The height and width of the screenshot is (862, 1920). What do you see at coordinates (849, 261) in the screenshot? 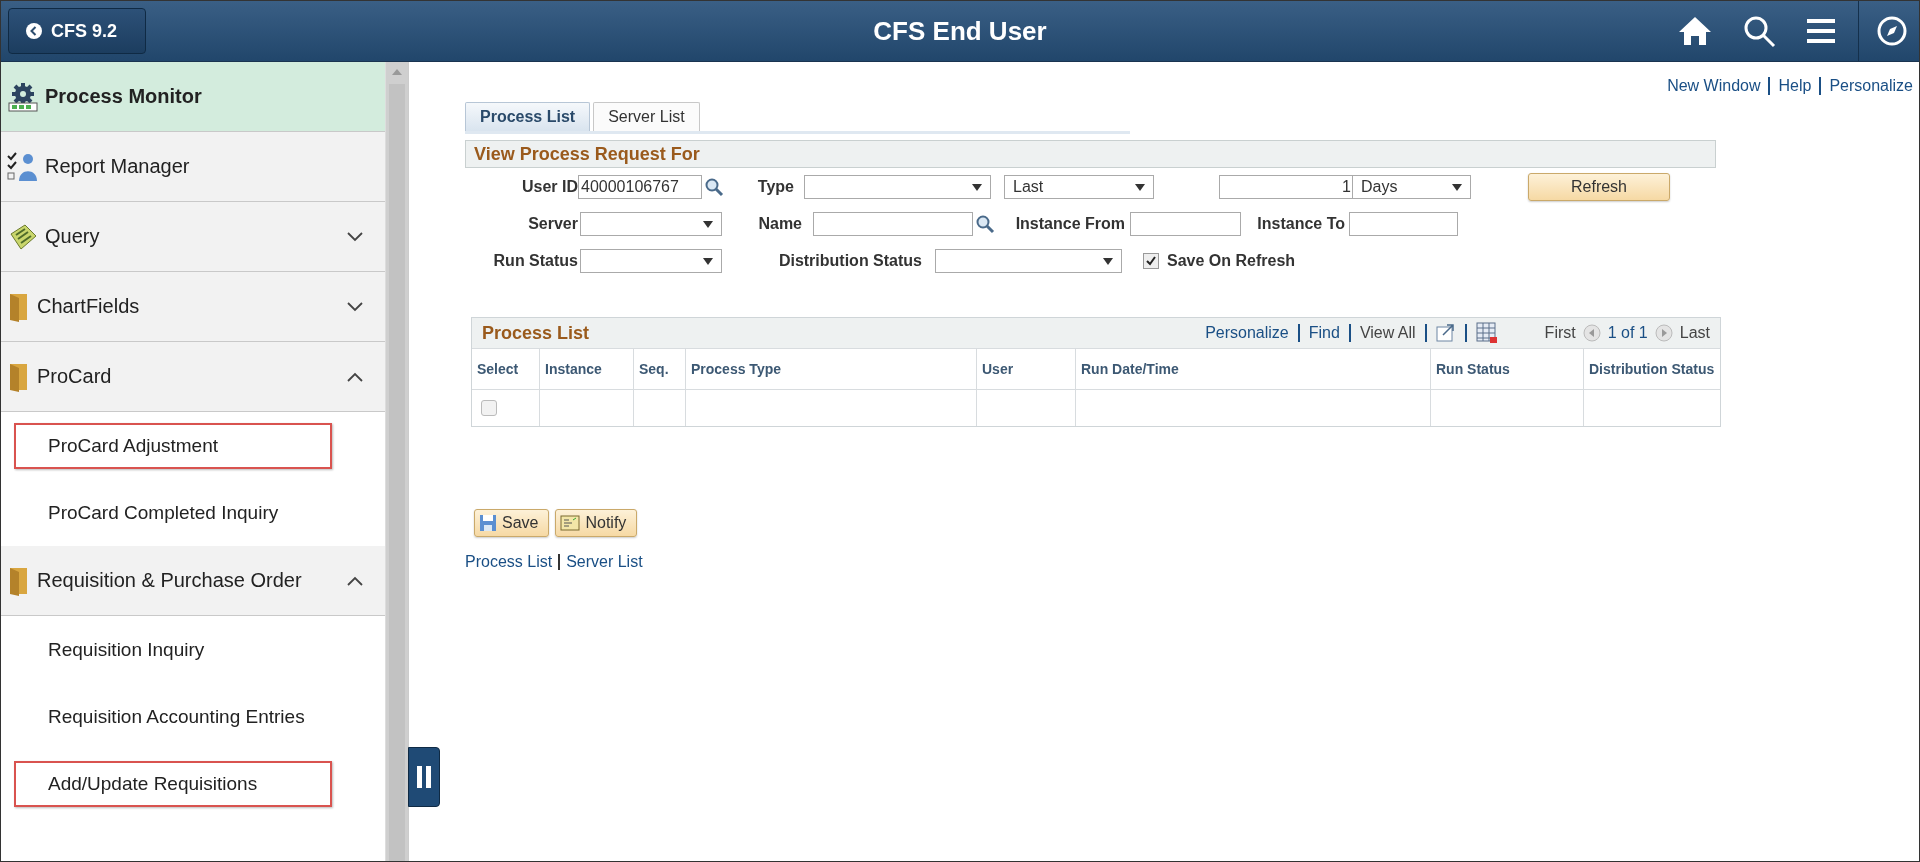
I see `field-label: Distribution Status` at bounding box center [849, 261].